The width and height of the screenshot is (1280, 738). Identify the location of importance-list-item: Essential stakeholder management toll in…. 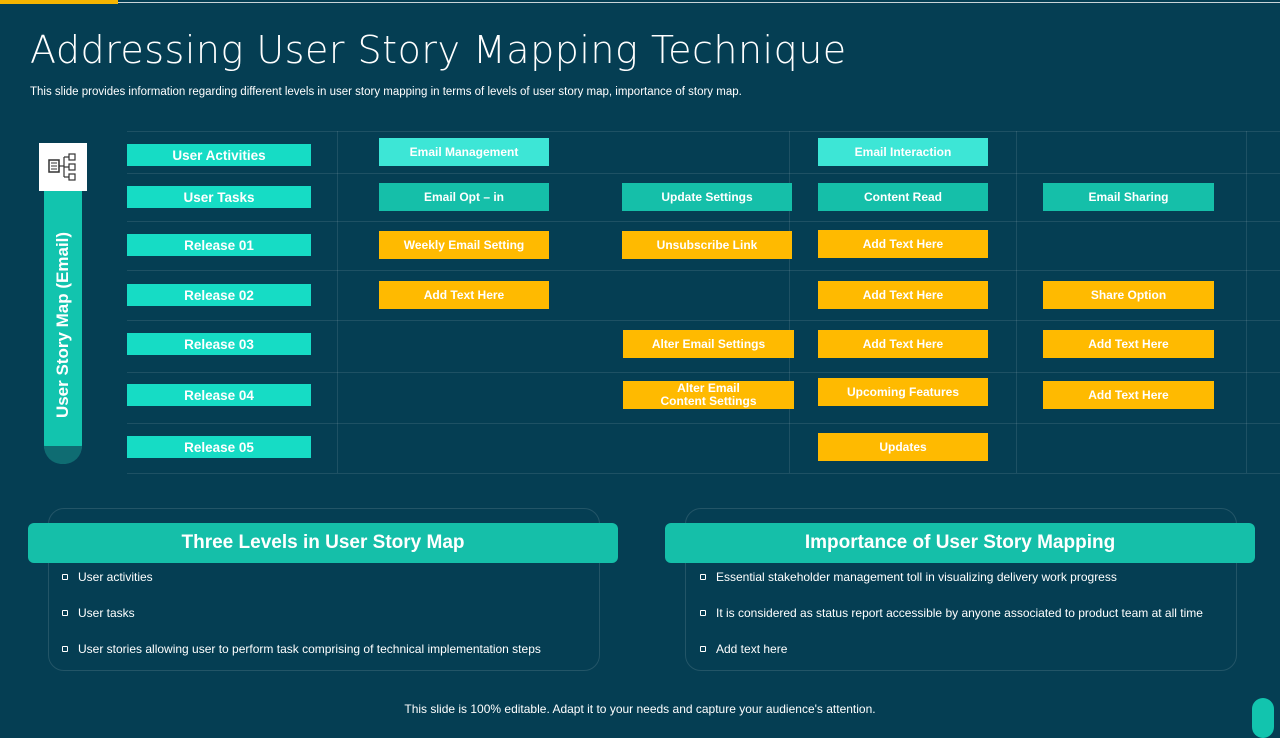
(908, 577).